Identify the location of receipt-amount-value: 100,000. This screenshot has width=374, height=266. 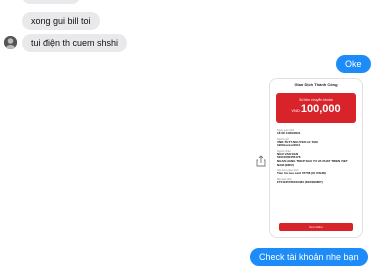
(320, 109).